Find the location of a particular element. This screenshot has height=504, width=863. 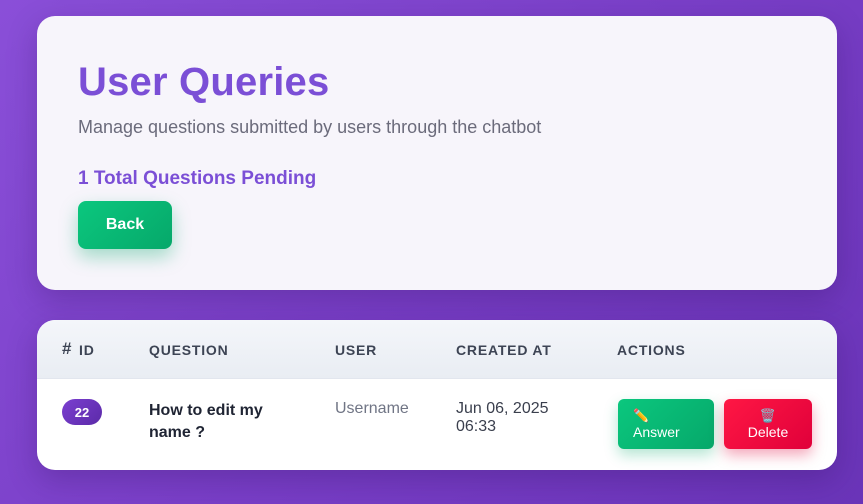

user-name: Username is located at coordinates (372, 408).